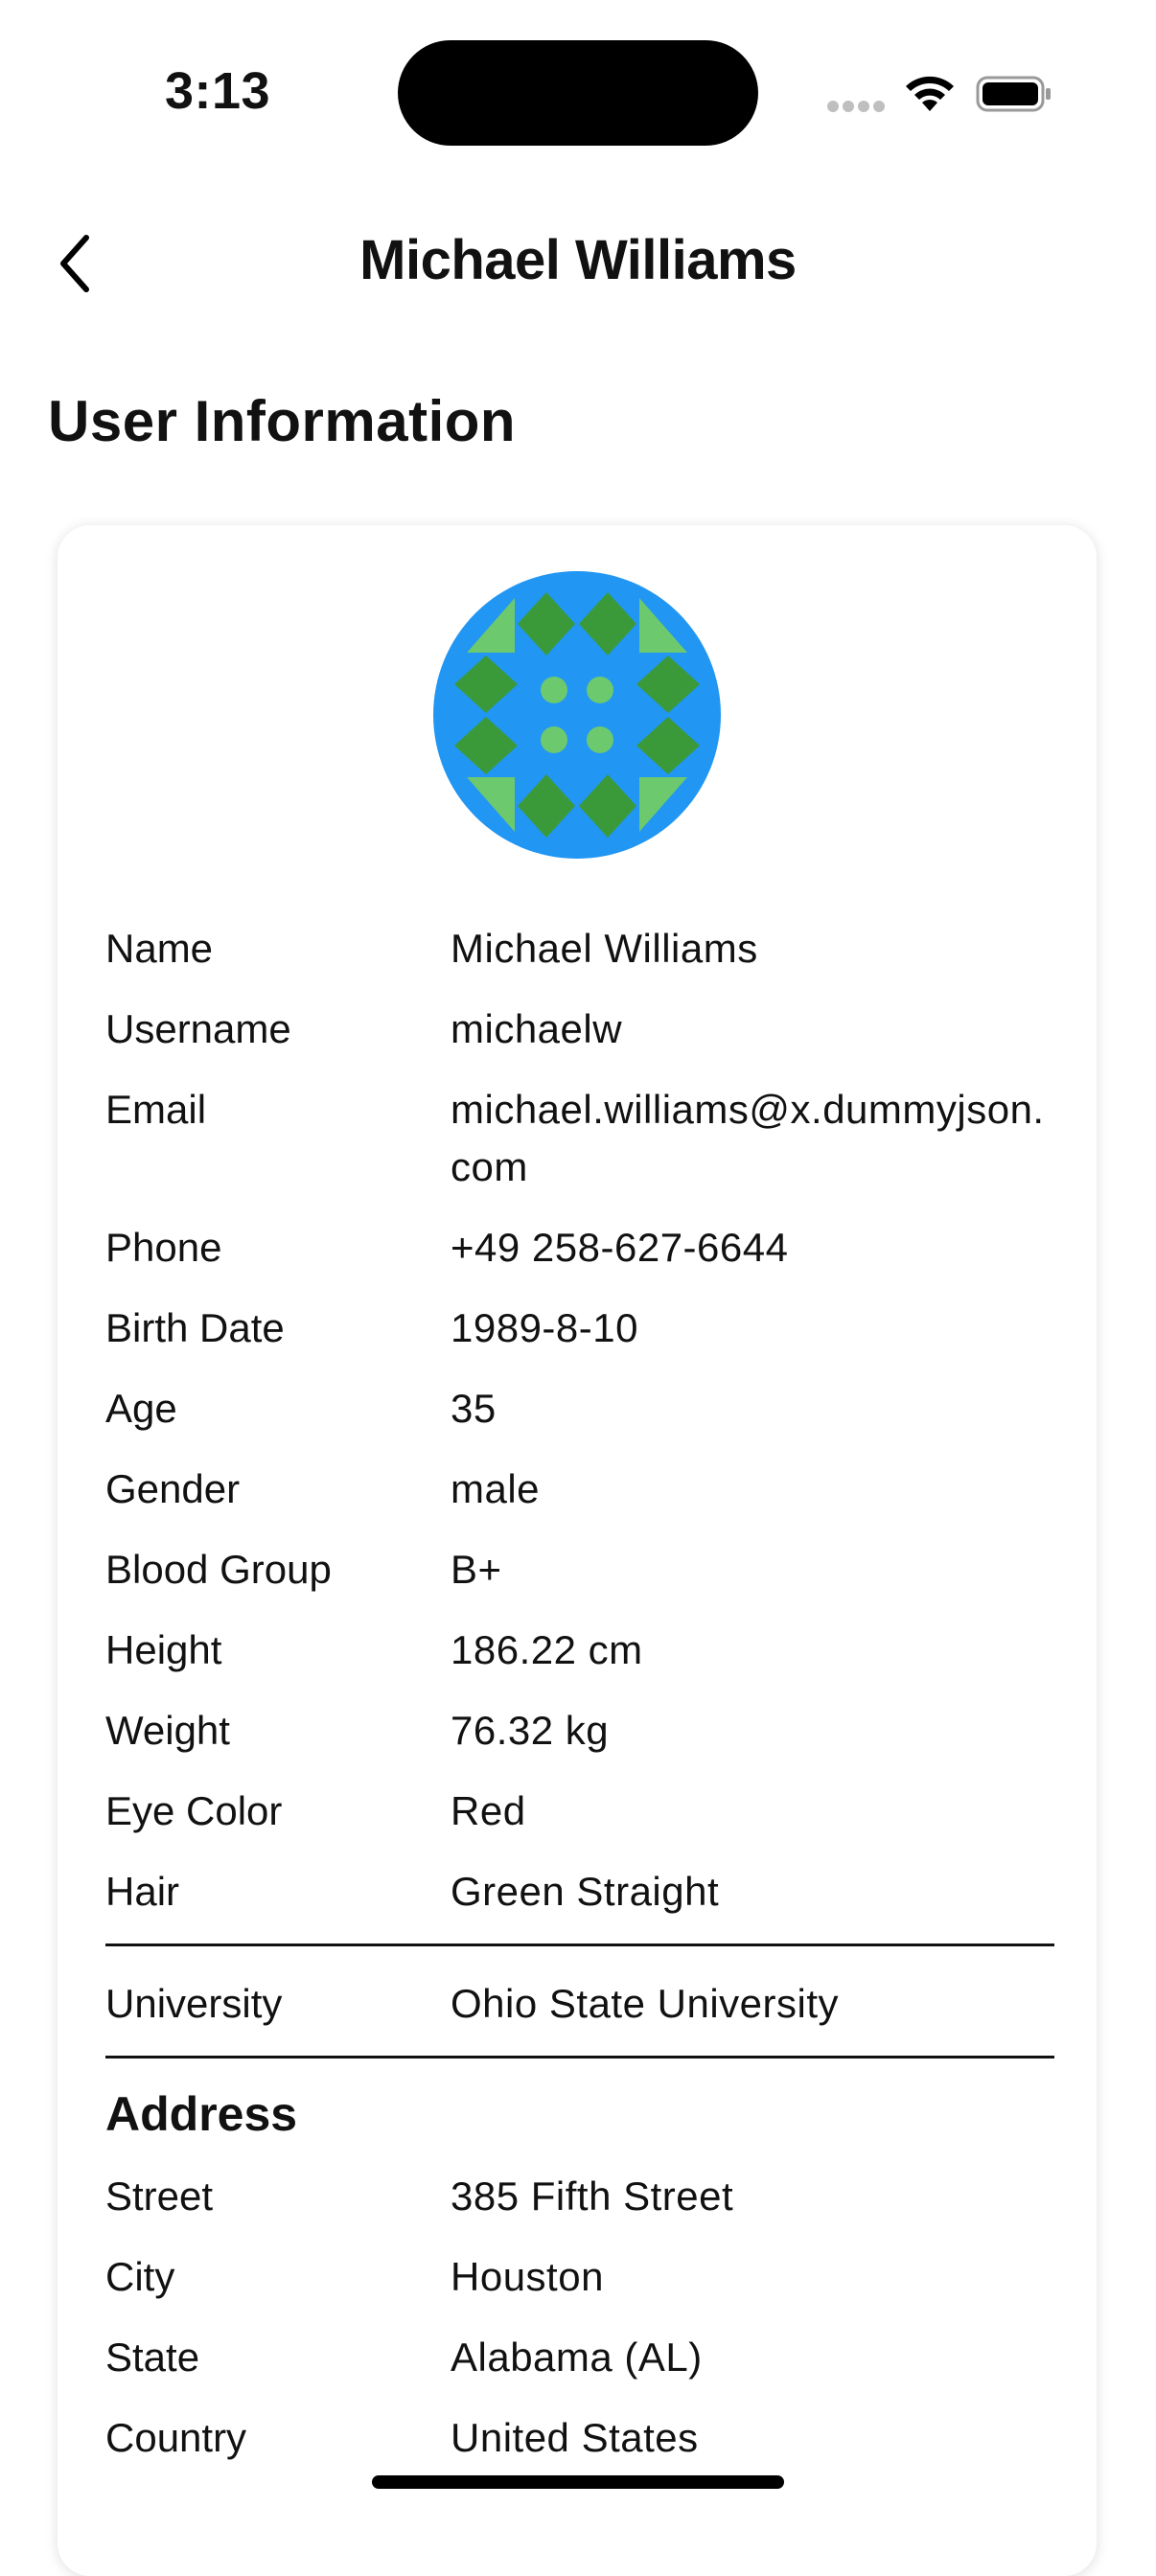 The image size is (1156, 2576). I want to click on detail-value: Ohio State University, so click(645, 2004).